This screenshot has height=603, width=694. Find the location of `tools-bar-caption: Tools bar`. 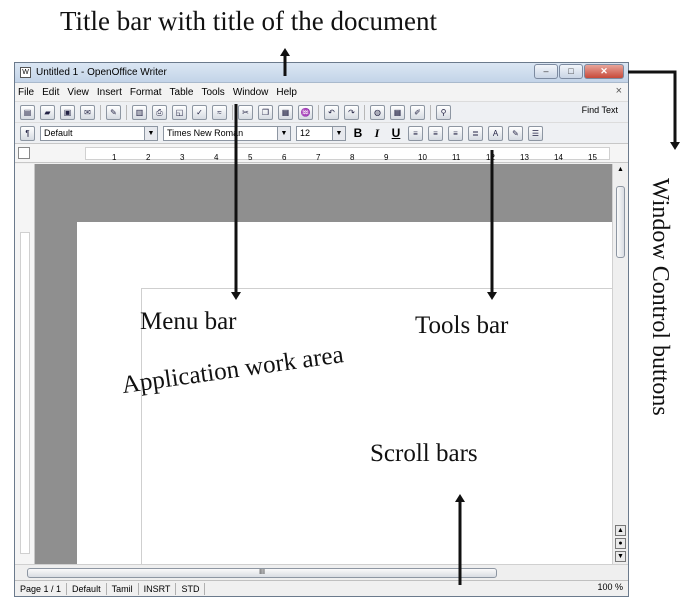

tools-bar-caption: Tools bar is located at coordinates (462, 325).